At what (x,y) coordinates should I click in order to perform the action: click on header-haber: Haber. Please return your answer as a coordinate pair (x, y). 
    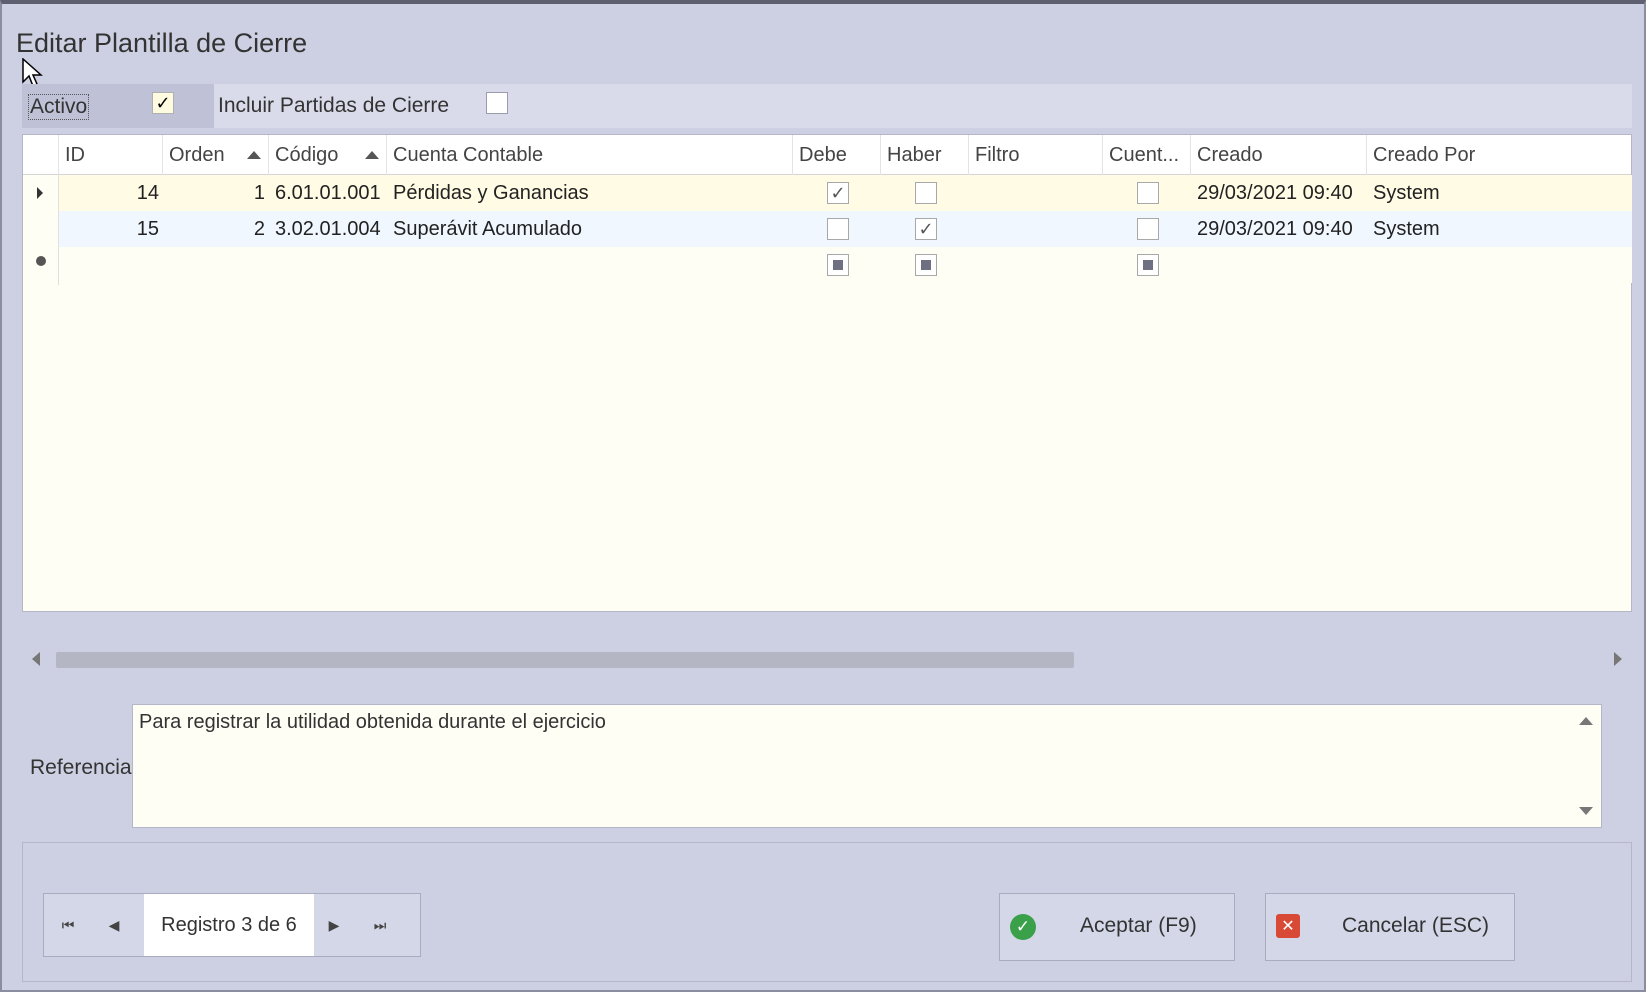
    Looking at the image, I should click on (925, 155).